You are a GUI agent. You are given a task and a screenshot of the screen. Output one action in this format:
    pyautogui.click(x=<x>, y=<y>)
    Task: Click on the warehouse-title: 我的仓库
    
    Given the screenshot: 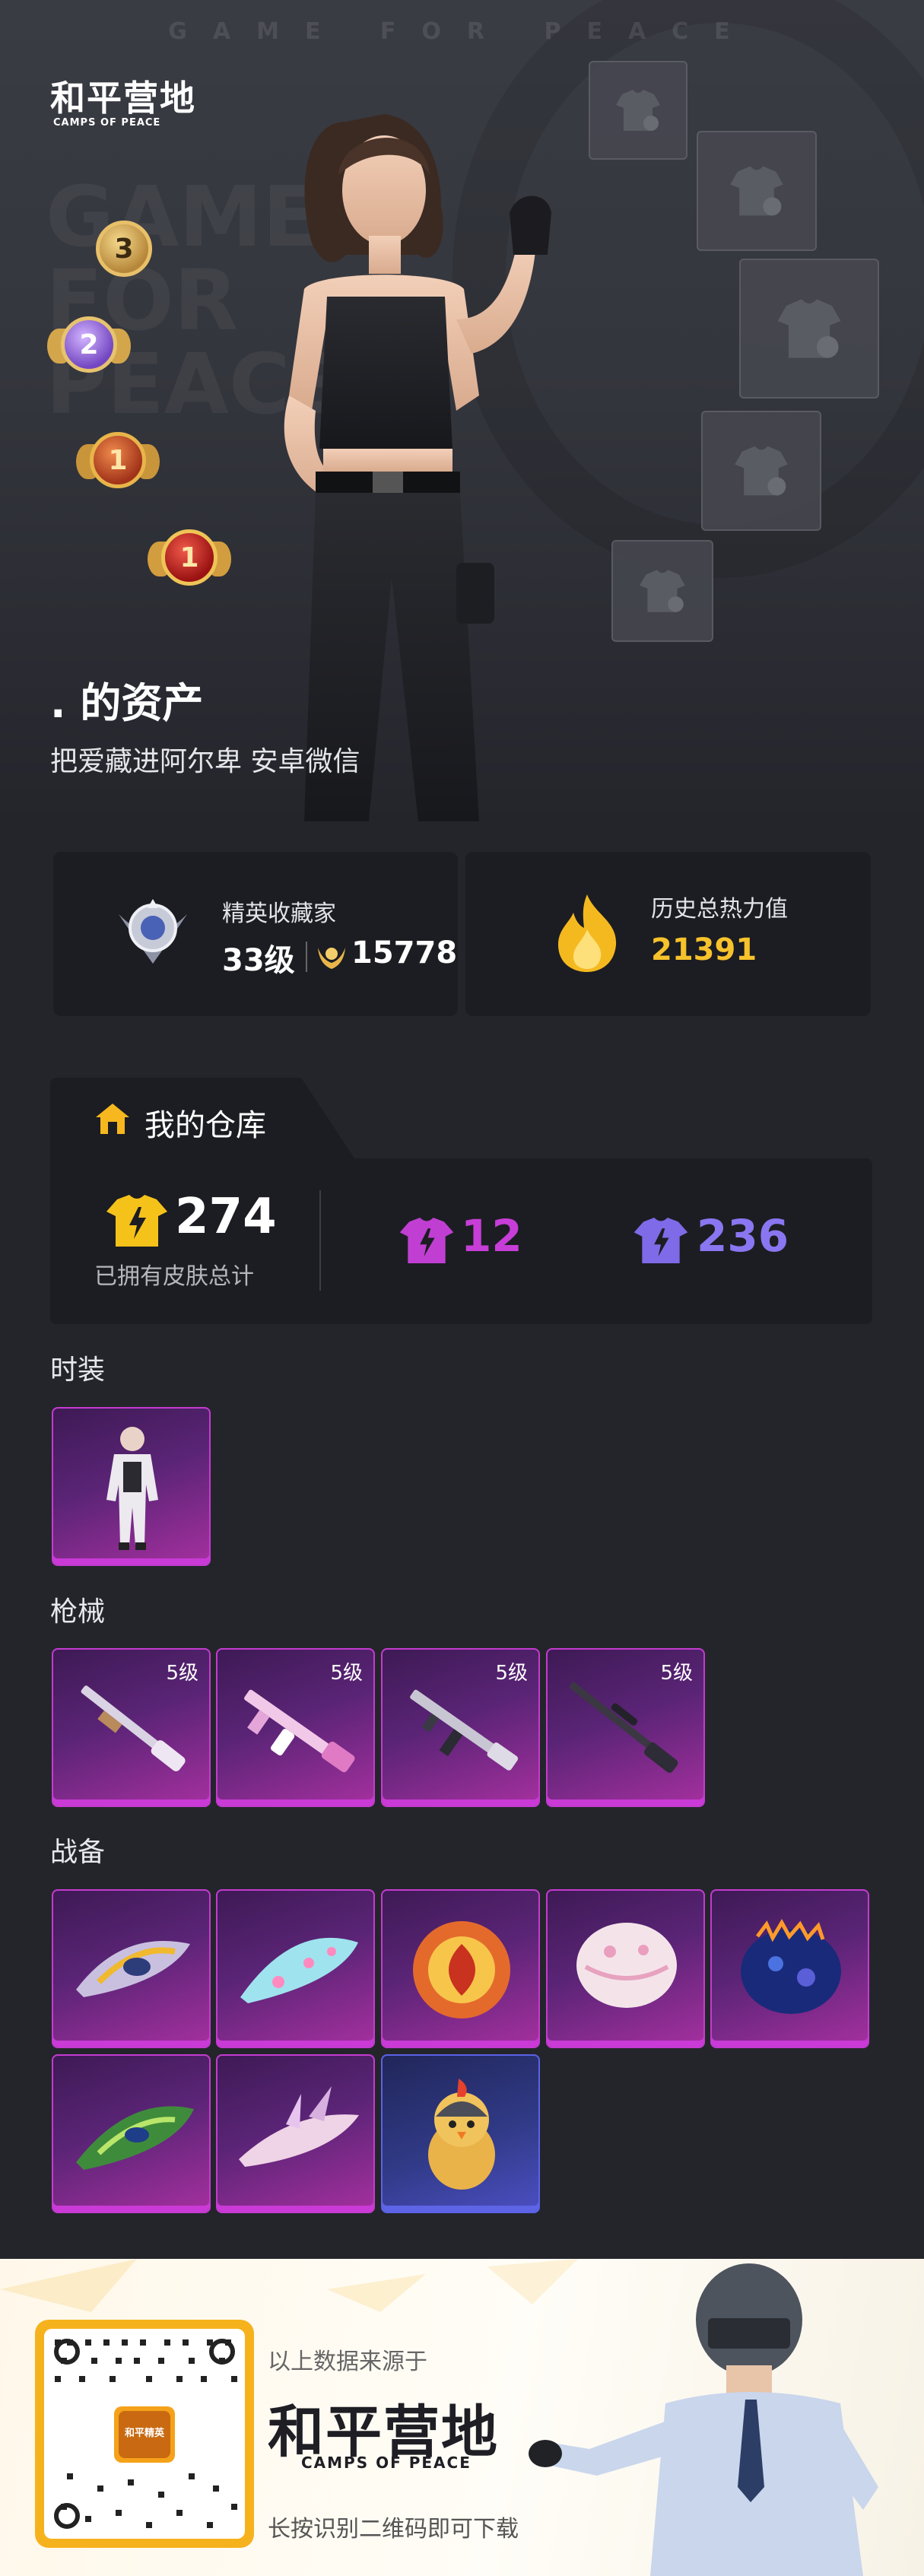 What is the action you would take?
    pyautogui.click(x=205, y=1125)
    